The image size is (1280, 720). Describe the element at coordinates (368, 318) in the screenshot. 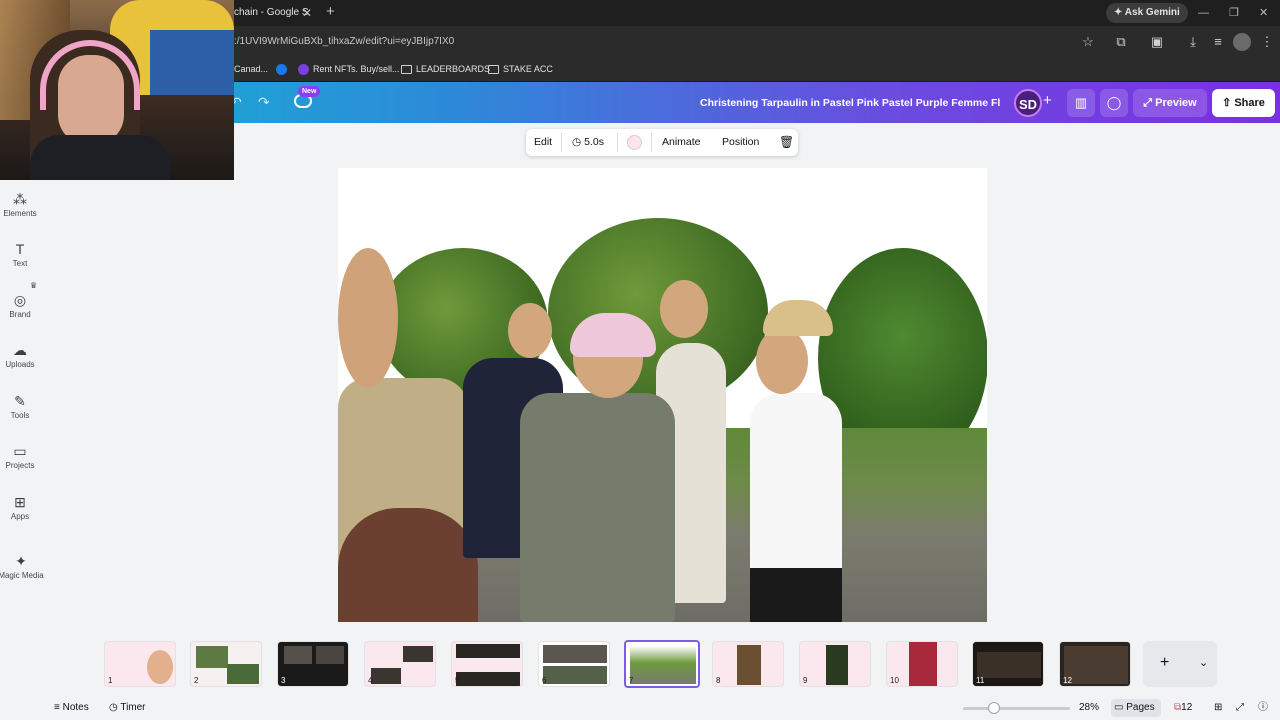

I see `person-left-head` at that location.